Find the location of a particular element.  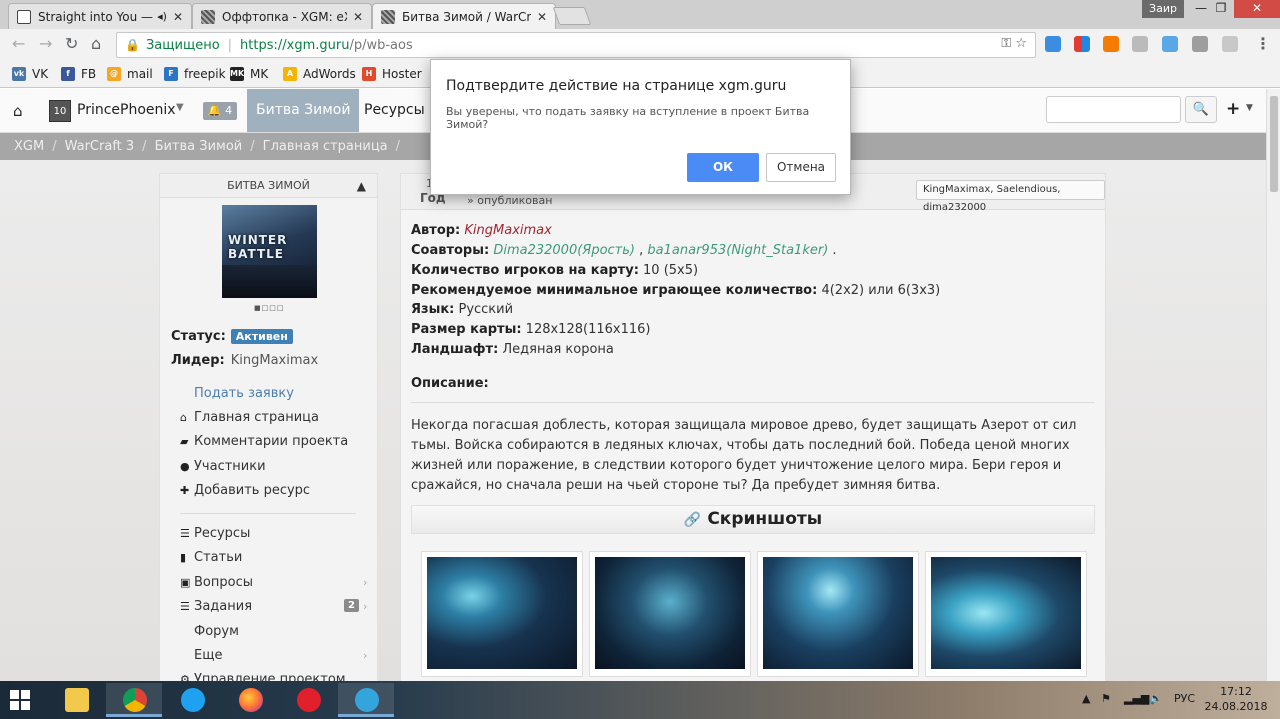

landscape-label: Ландшафт: is located at coordinates (455, 349).